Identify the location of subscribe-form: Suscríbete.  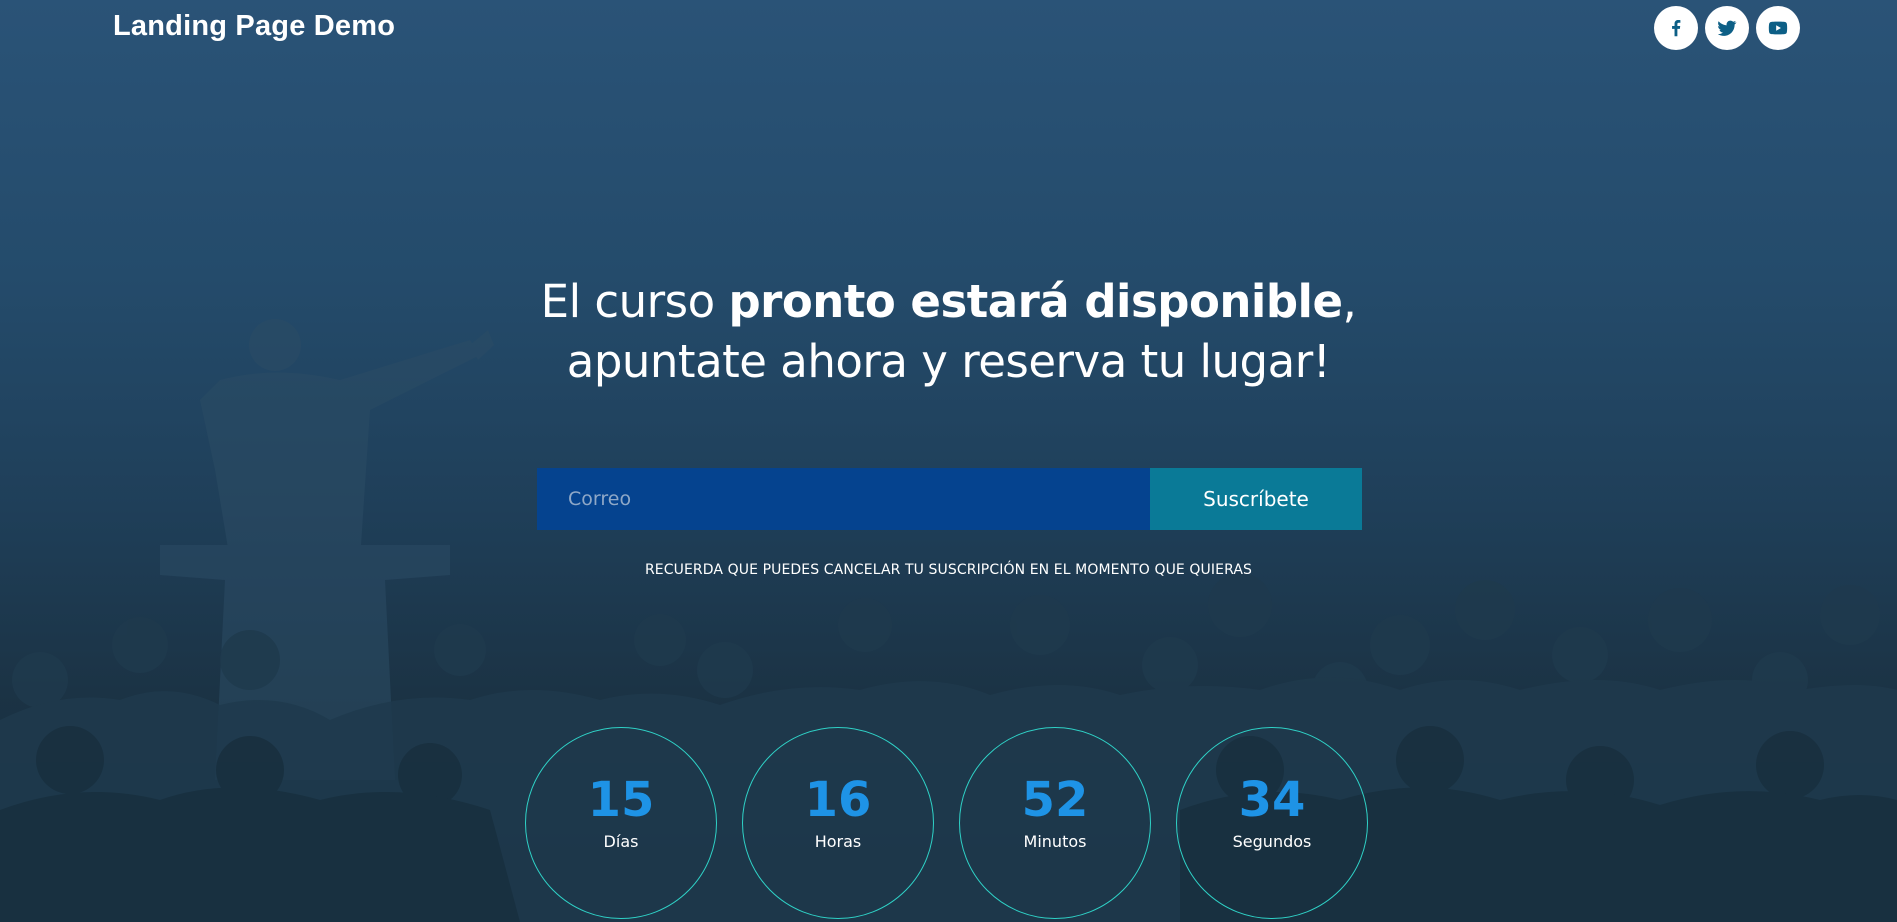
(949, 499).